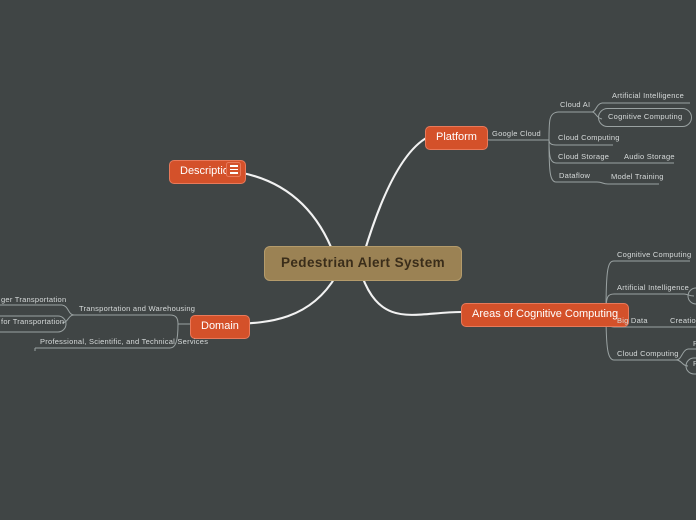  Describe the element at coordinates (648, 355) in the screenshot. I see `leaf-areas-cloud-computing: Cloud Computing` at that location.